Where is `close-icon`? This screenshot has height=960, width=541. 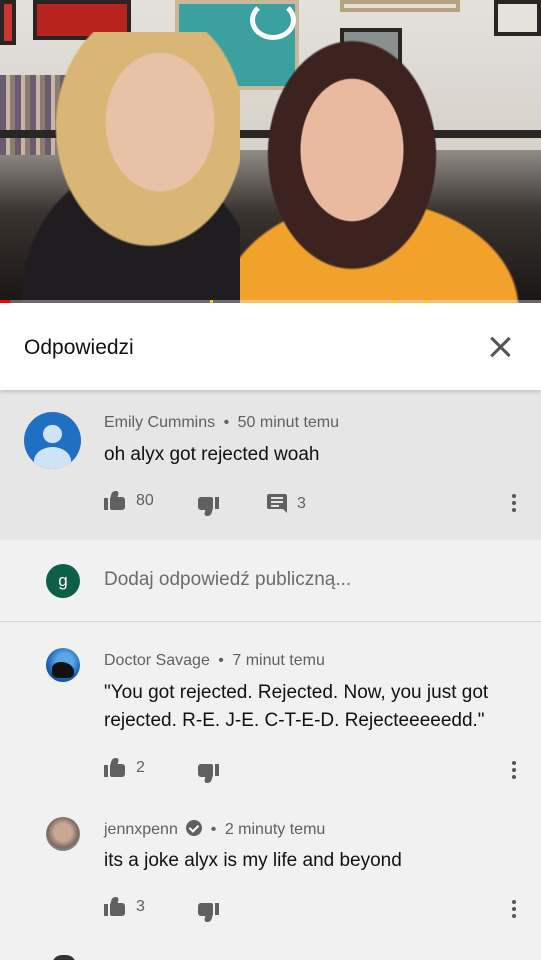 close-icon is located at coordinates (500, 347).